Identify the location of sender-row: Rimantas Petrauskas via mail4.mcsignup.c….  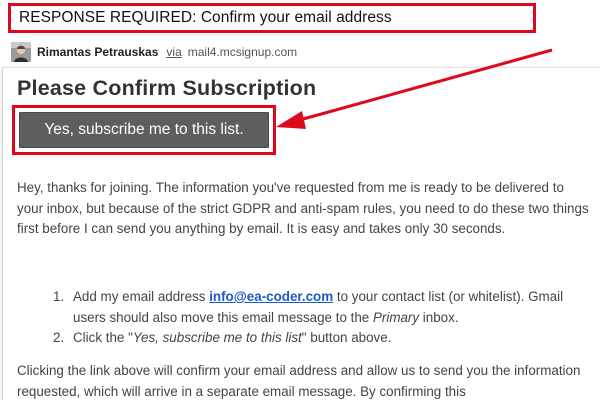
(154, 52).